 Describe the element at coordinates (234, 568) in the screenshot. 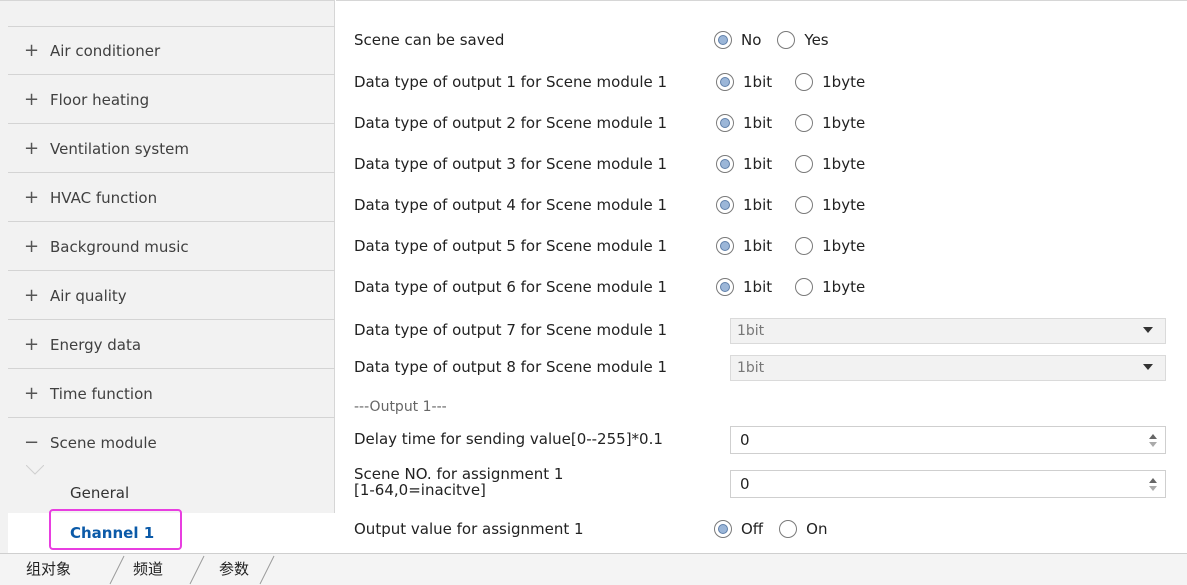

I see `tab-parameters: 参数` at that location.